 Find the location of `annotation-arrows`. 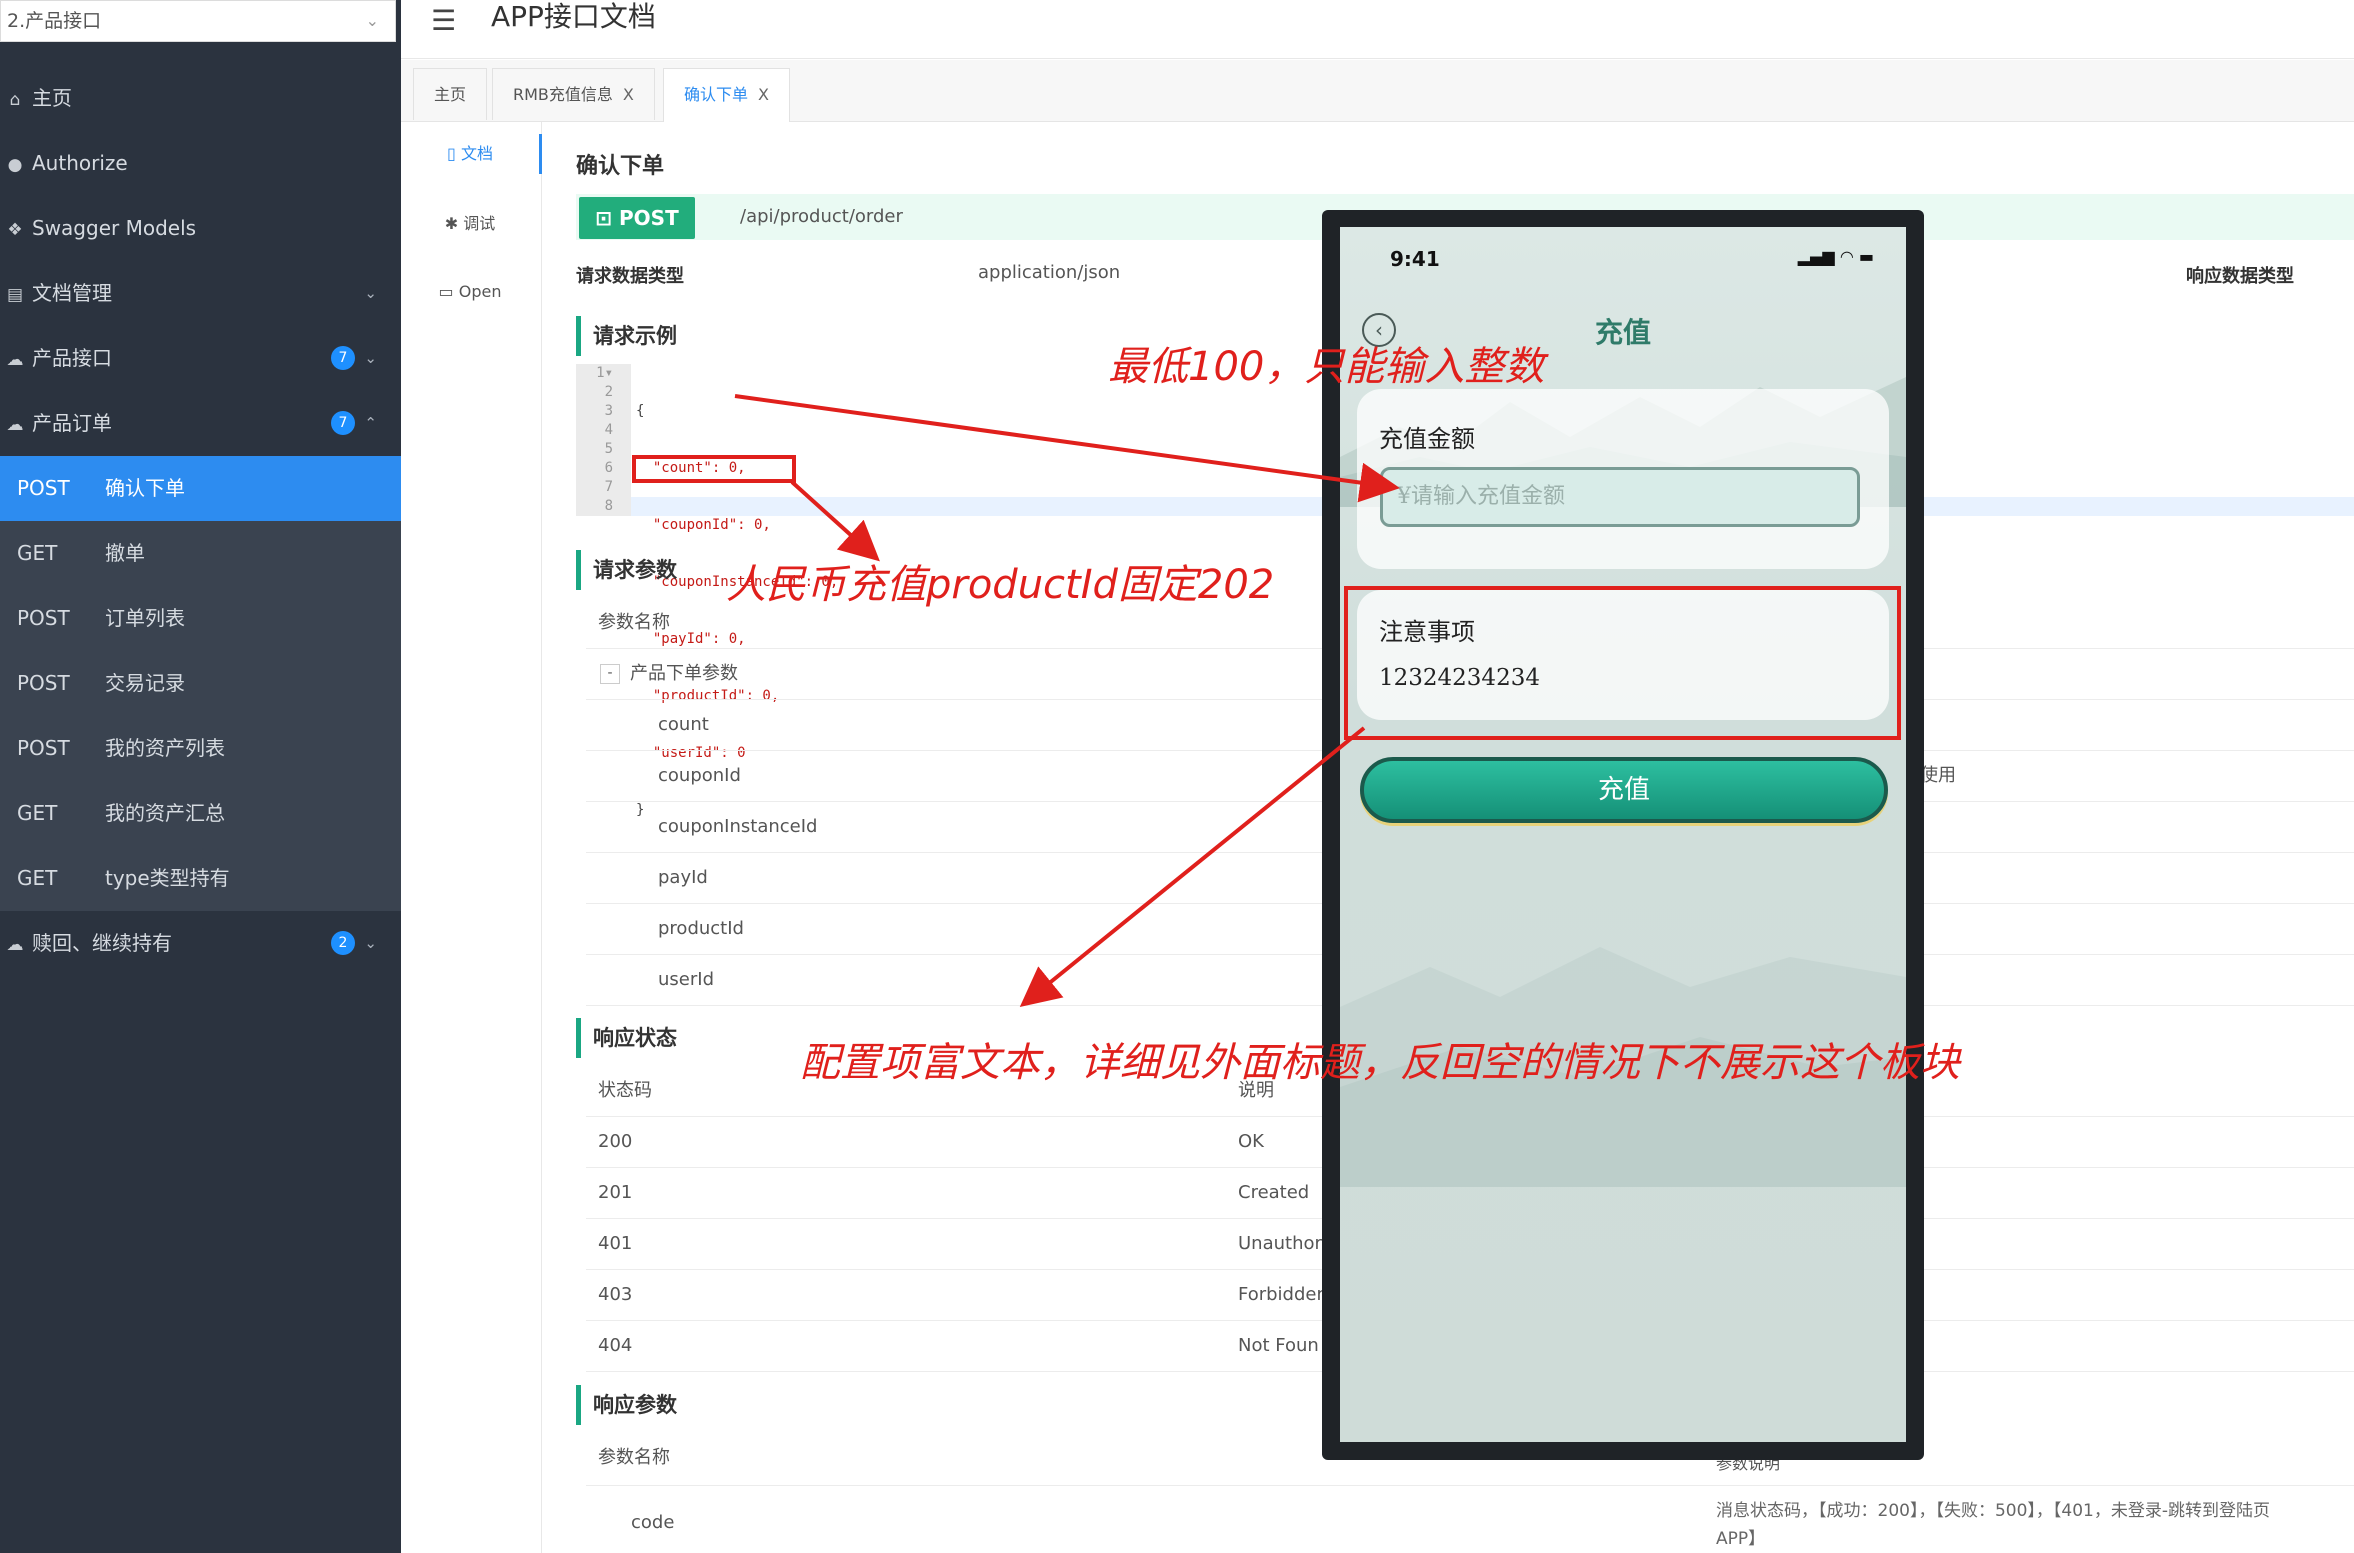

annotation-arrows is located at coordinates (1067, 701).